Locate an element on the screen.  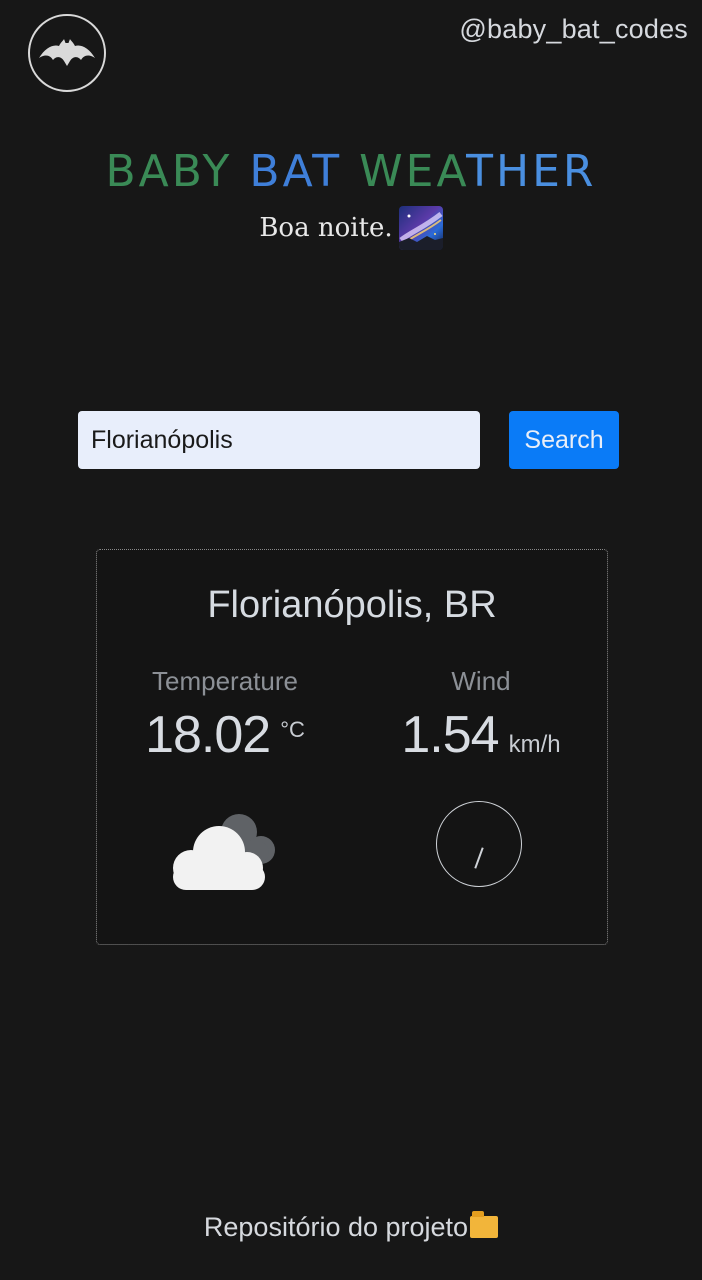
folder-icon is located at coordinates (484, 1224).